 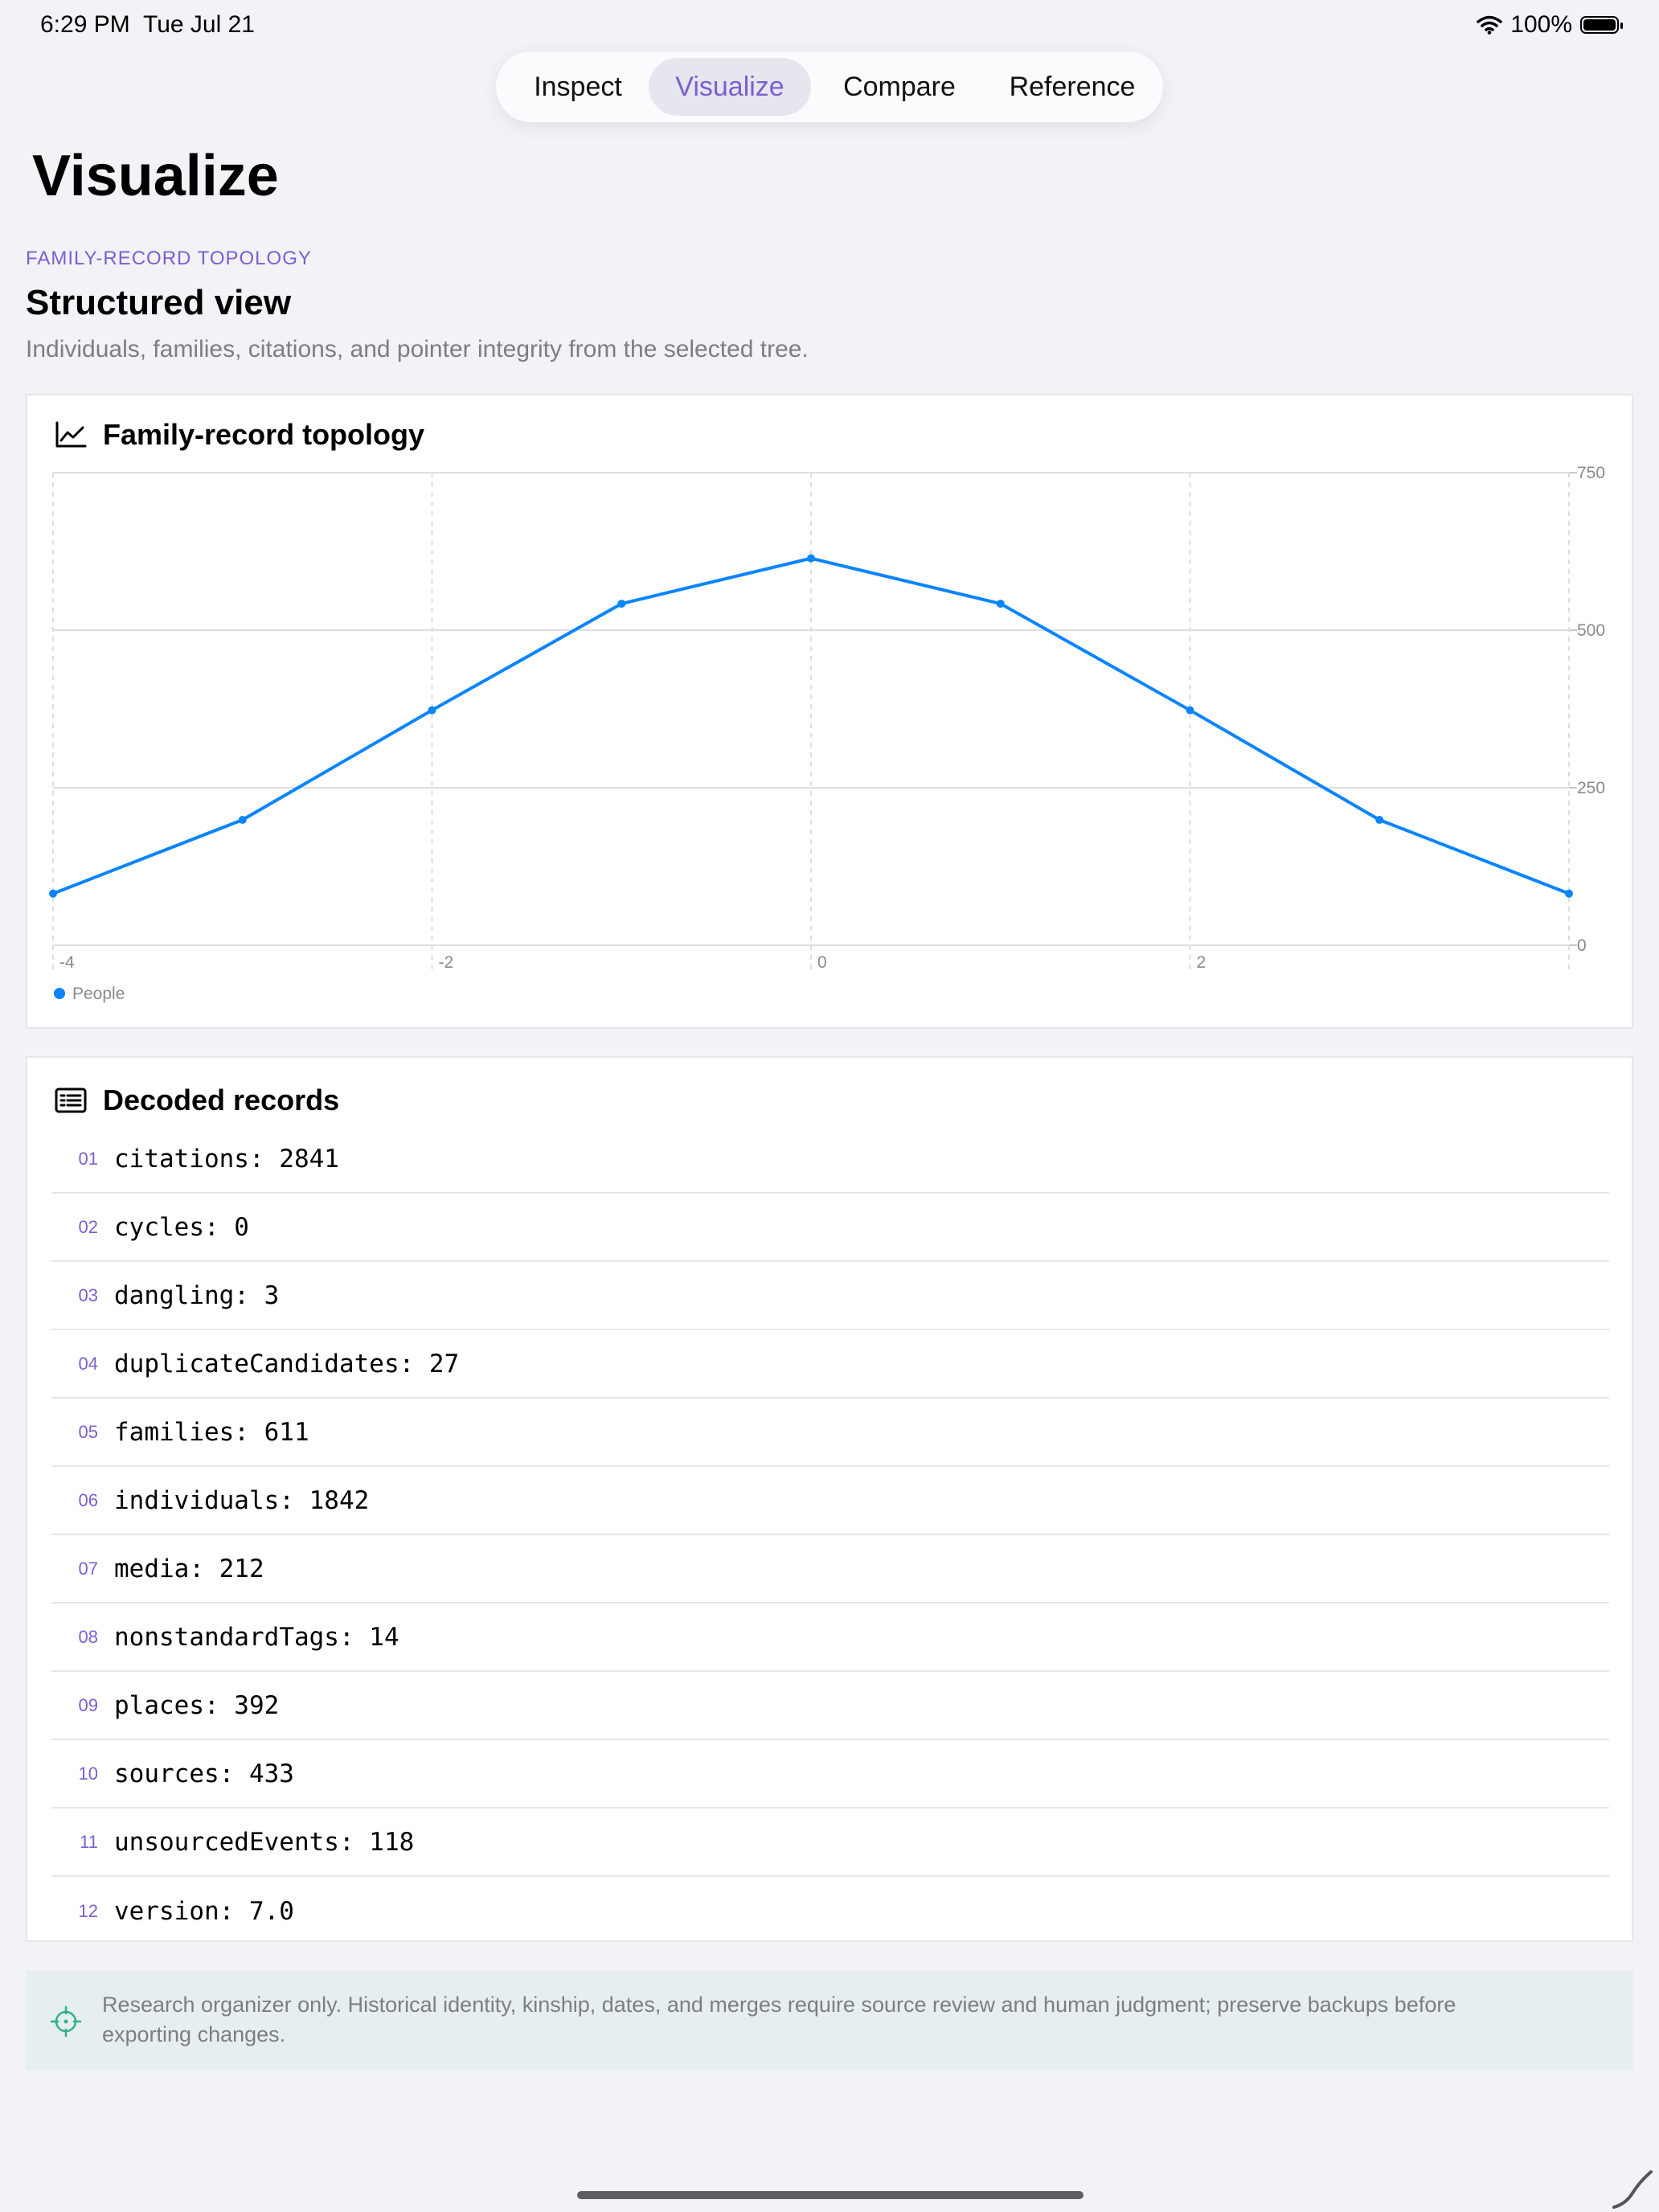 What do you see at coordinates (899, 87) in the screenshot?
I see `tab-compare: Compare` at bounding box center [899, 87].